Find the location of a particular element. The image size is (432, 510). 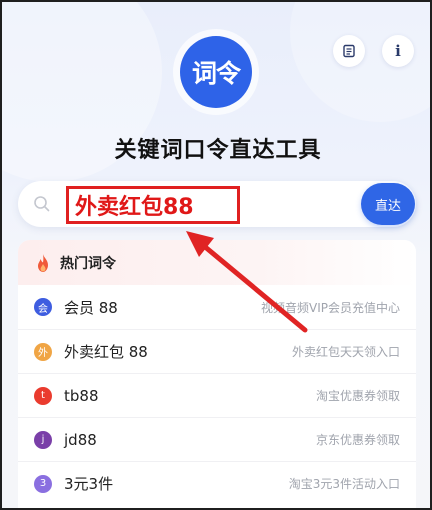

search-input: 外卖红包88 is located at coordinates (153, 205).